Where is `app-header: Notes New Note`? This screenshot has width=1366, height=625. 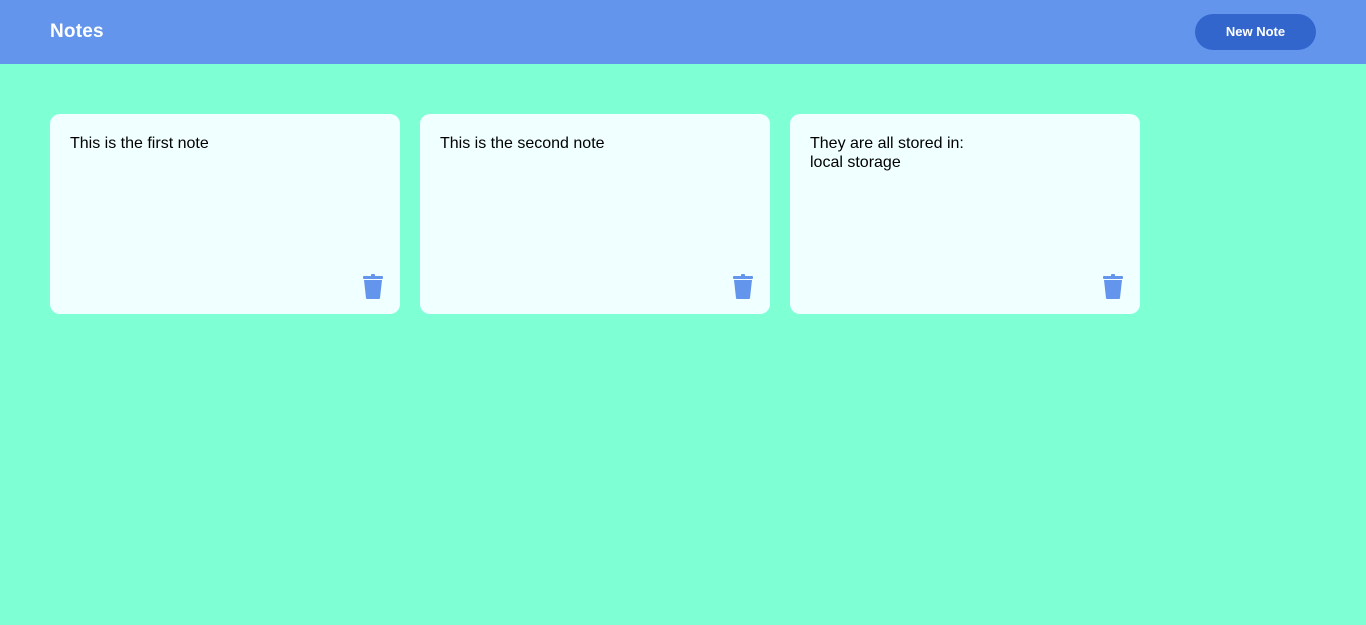
app-header: Notes New Note is located at coordinates (683, 32).